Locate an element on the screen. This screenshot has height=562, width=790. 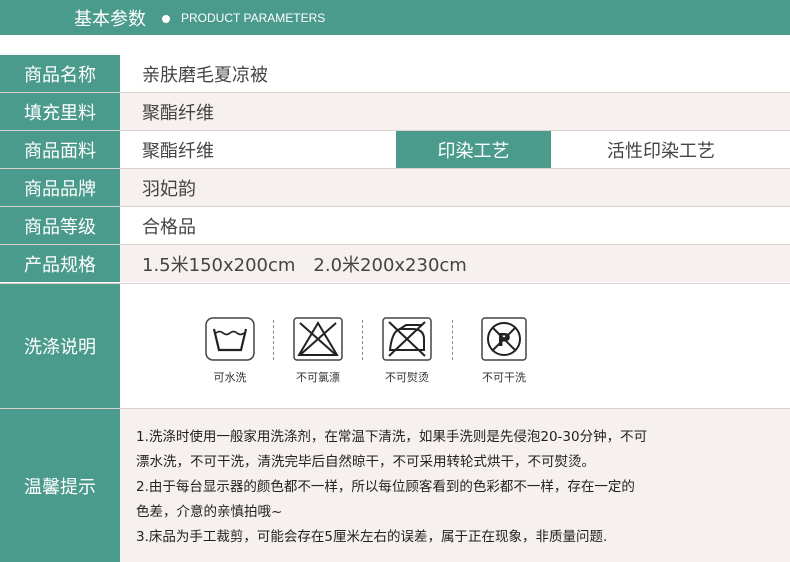
param-label: 商品面料 is located at coordinates (60, 149).